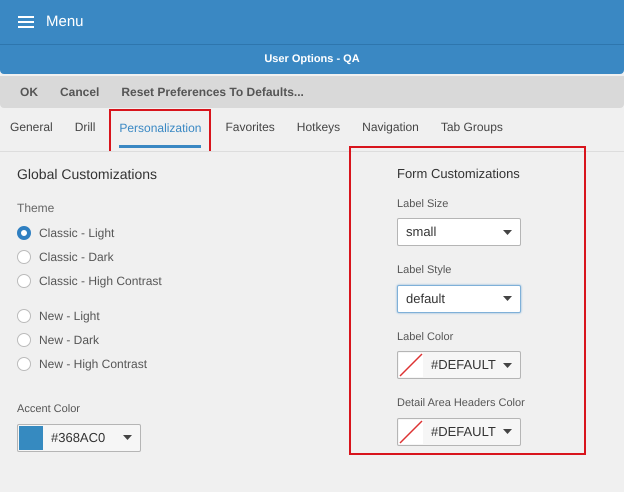 The height and width of the screenshot is (492, 624). Describe the element at coordinates (26, 22) in the screenshot. I see `menu-icon` at that location.